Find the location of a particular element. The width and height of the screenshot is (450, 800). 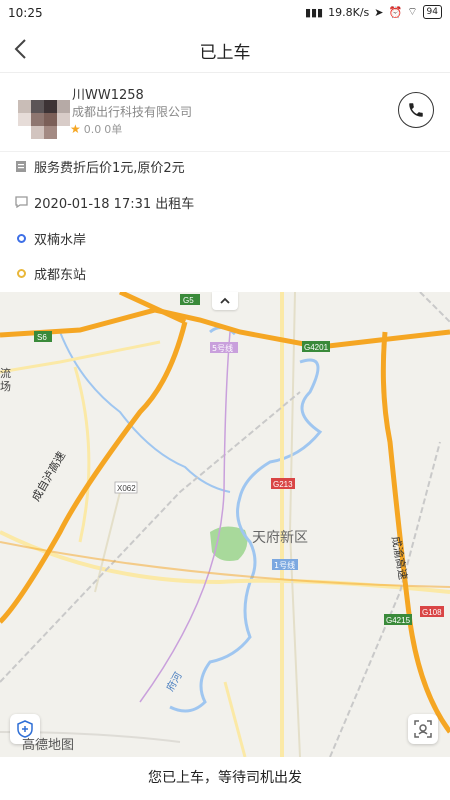

metro-label-1: 1号线 is located at coordinates (284, 565).